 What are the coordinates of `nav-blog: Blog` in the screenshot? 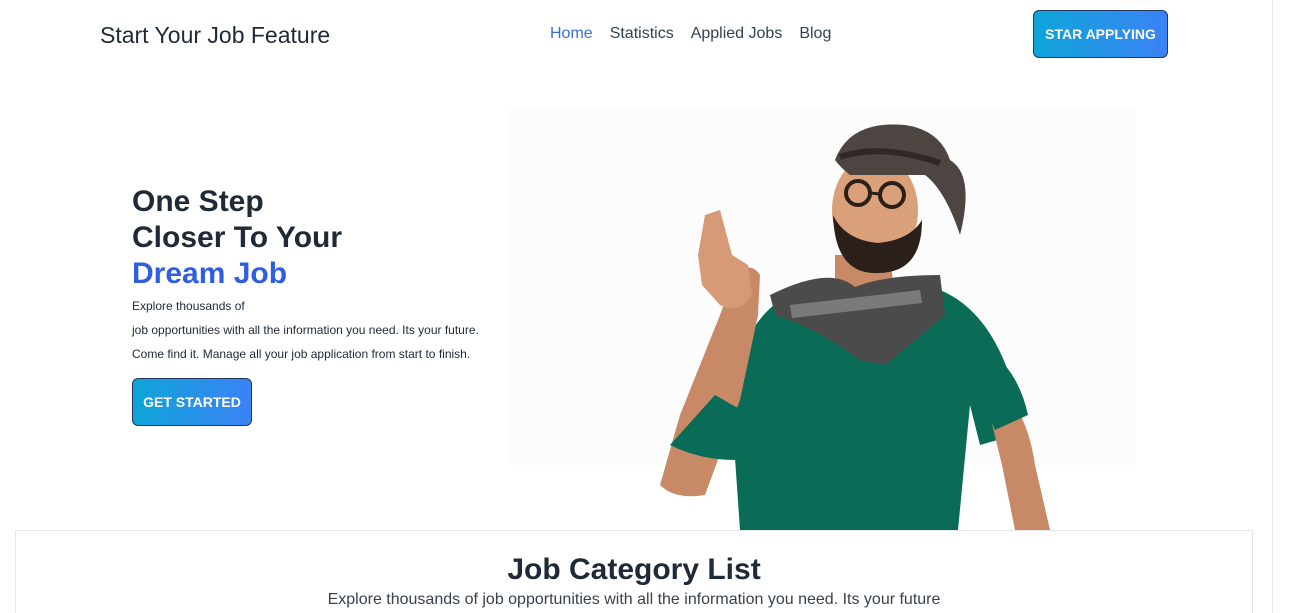 It's located at (815, 34).